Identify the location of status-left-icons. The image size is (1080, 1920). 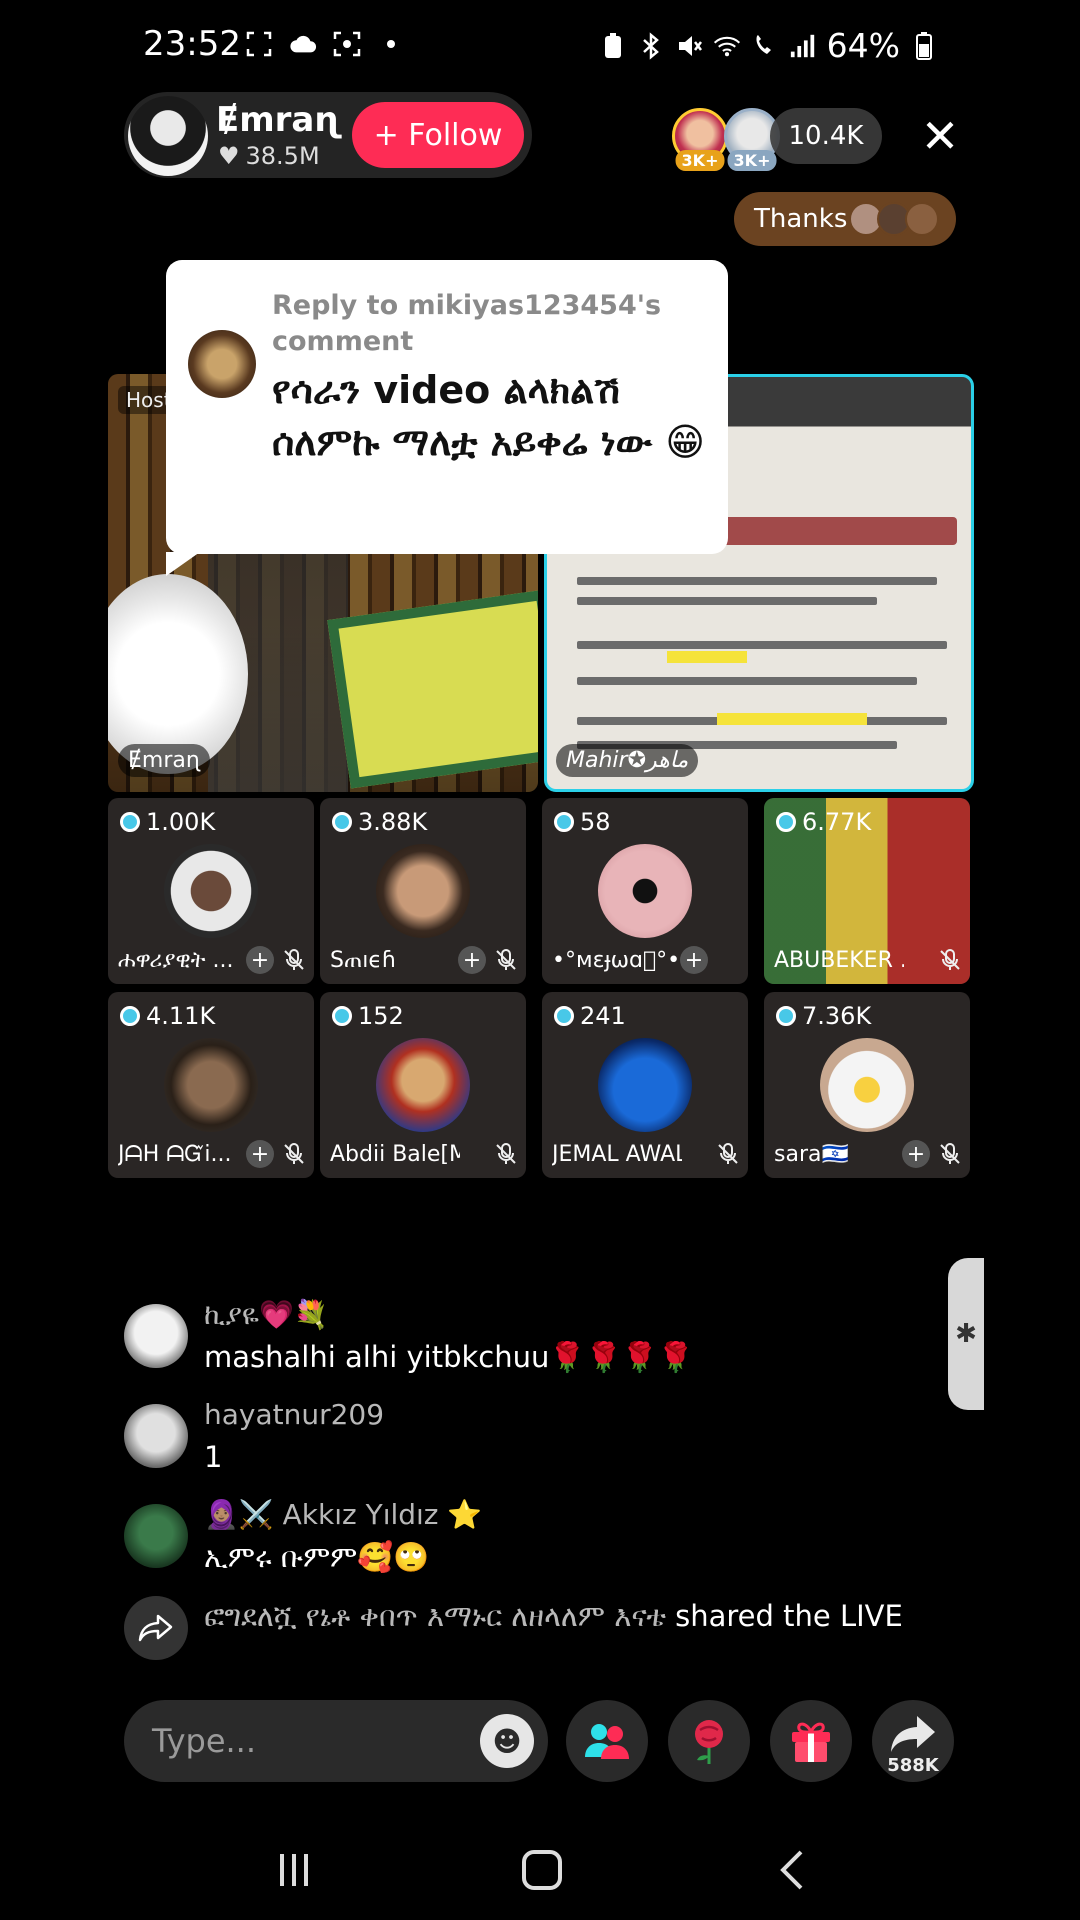
(325, 44).